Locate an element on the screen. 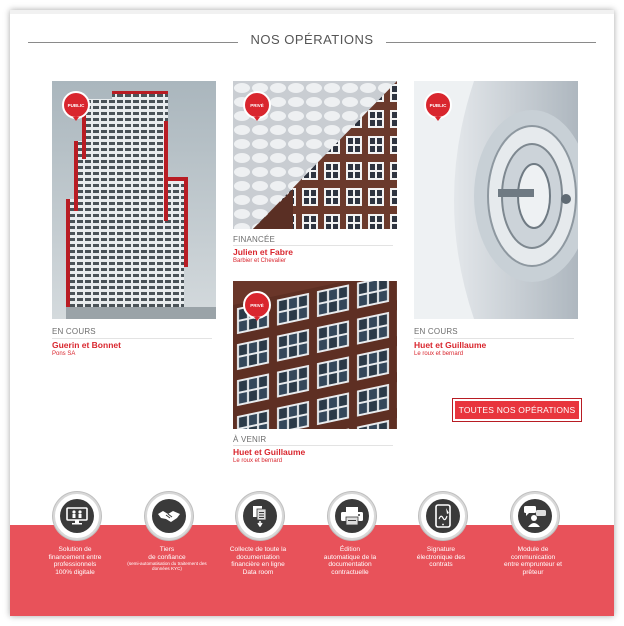 Image resolution: width=624 pixels, height=626 pixels. section-heading: NOS OPÉRATIONS is located at coordinates (312, 42).